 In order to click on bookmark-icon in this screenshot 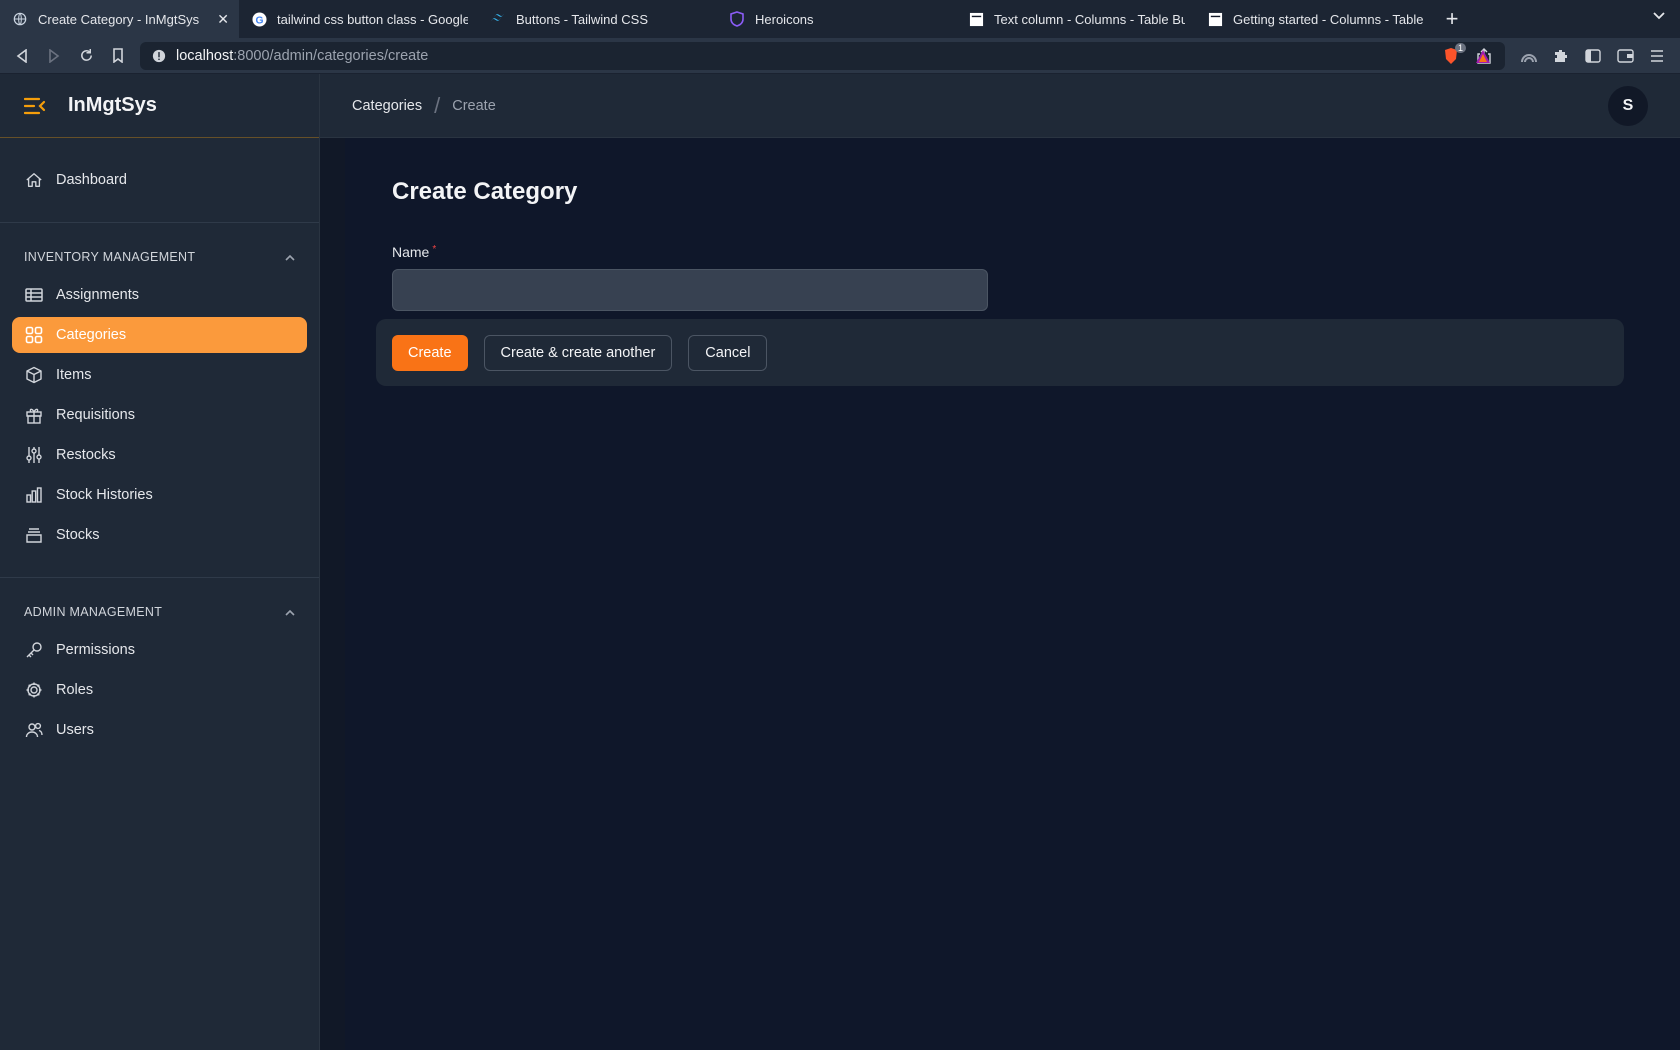, I will do `click(118, 56)`.